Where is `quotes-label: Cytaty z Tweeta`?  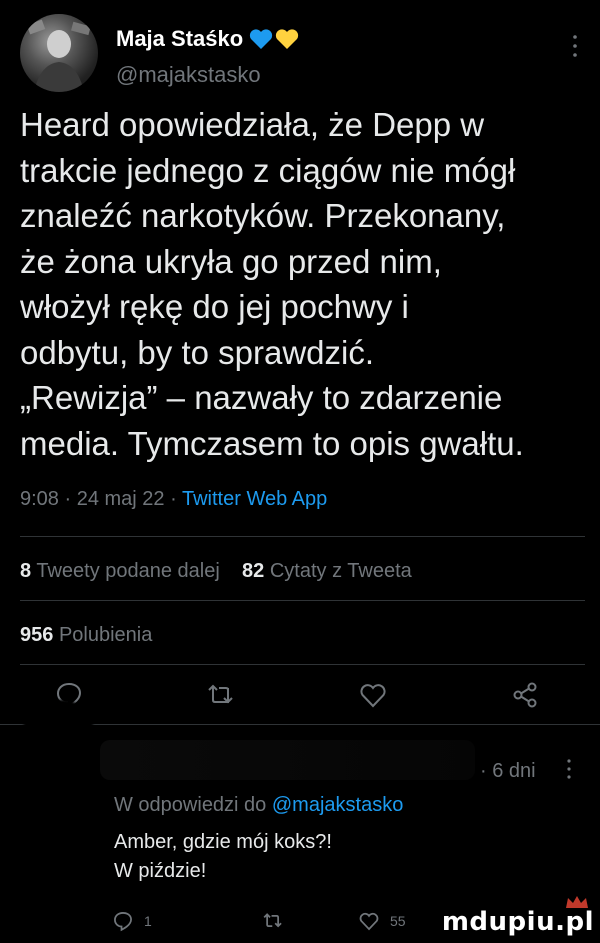
quotes-label: Cytaty z Tweeta is located at coordinates (340, 571).